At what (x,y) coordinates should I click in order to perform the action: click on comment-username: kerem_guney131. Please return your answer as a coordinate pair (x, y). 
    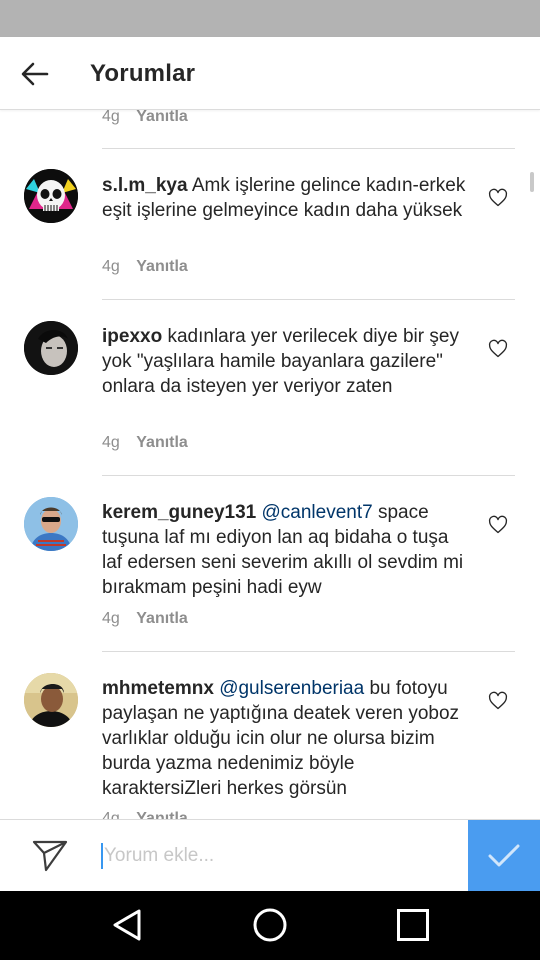
    Looking at the image, I should click on (179, 512).